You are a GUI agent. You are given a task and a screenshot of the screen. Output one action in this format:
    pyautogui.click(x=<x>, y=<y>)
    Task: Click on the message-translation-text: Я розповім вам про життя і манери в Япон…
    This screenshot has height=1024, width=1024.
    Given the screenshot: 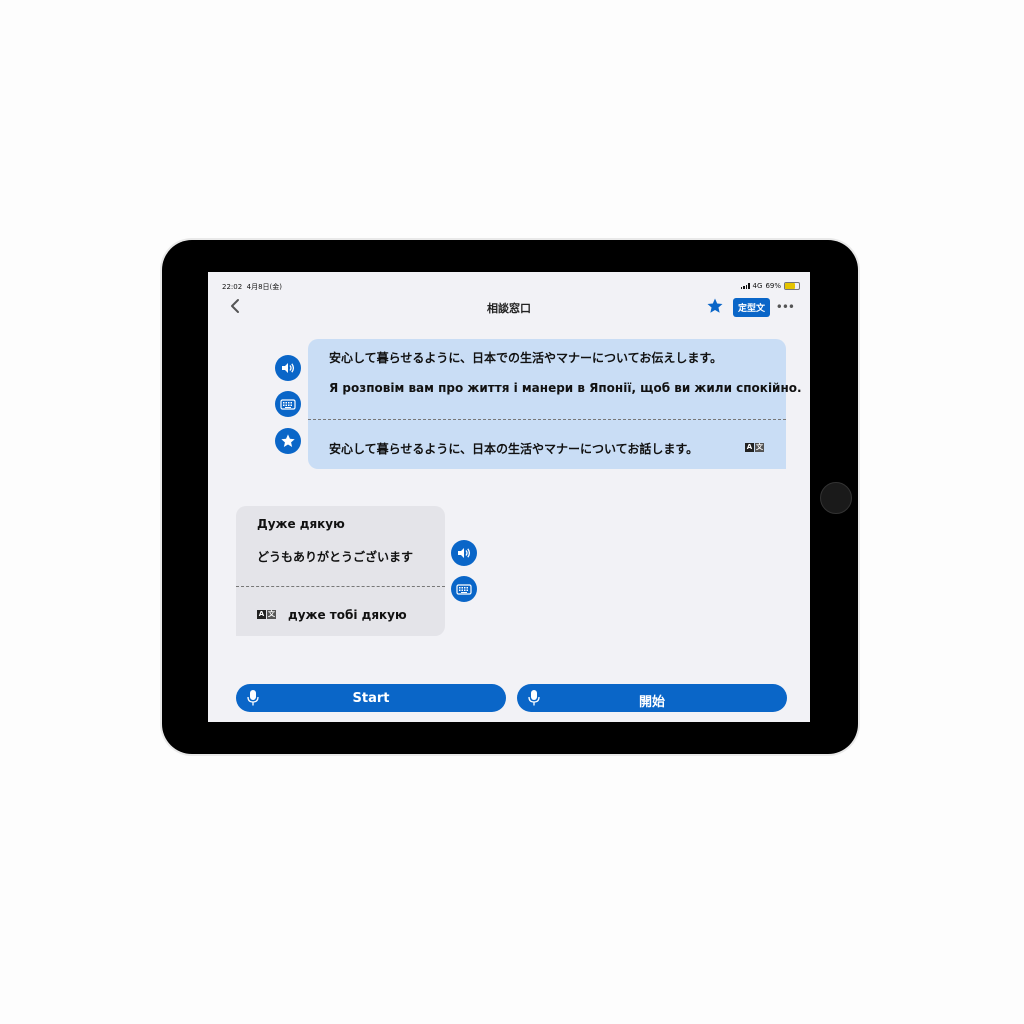 What is the action you would take?
    pyautogui.click(x=565, y=388)
    